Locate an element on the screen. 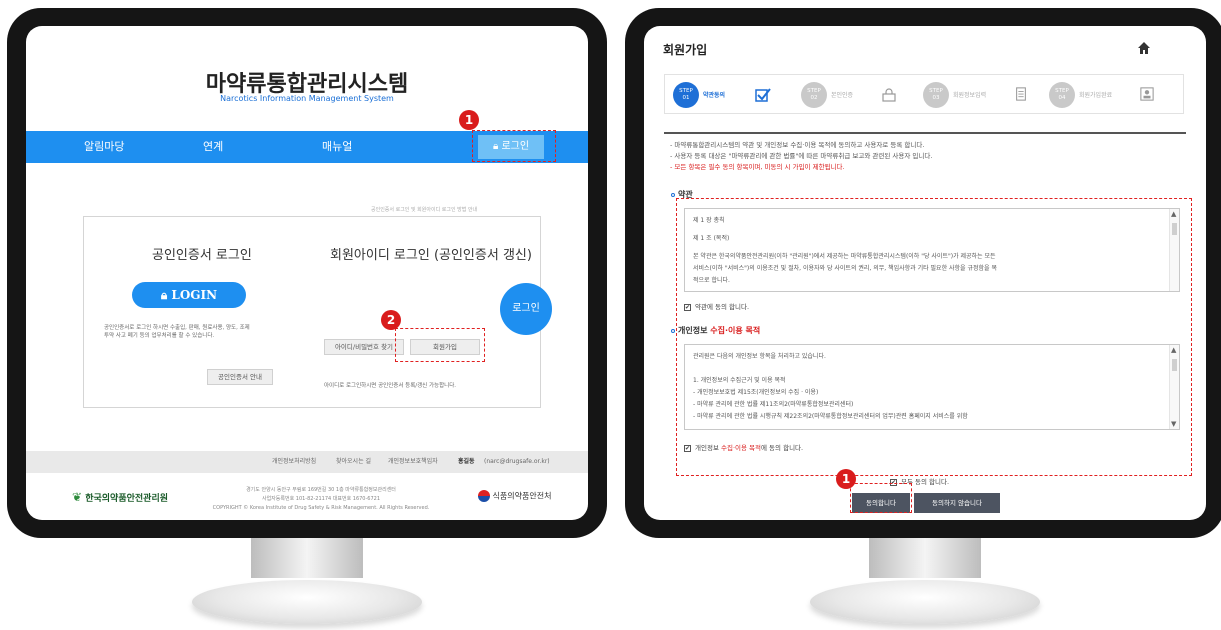 The width and height of the screenshot is (1221, 630). privacy-agree-red-label: 수집·이용 목적 is located at coordinates (741, 448).